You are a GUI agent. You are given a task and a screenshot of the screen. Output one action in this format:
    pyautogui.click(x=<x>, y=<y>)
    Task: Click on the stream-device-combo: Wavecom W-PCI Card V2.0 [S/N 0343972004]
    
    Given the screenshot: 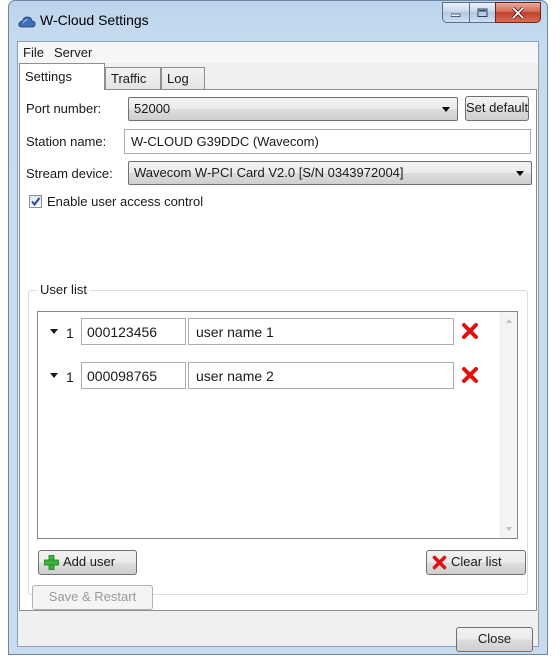 What is the action you would take?
    pyautogui.click(x=330, y=173)
    